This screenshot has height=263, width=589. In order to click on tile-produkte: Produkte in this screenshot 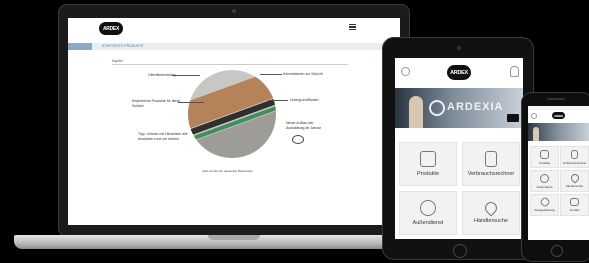, I will do `click(428, 164)`.